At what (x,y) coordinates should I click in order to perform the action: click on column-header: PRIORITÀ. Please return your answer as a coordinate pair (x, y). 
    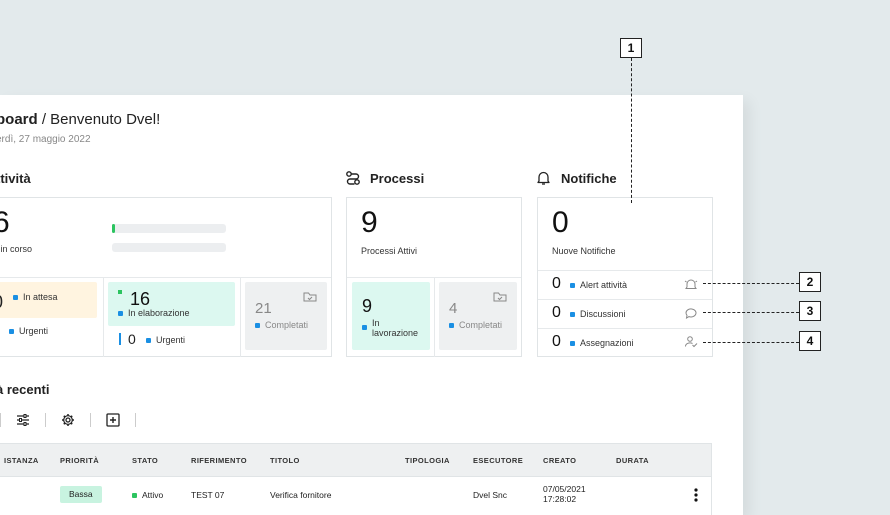
    Looking at the image, I should click on (79, 460).